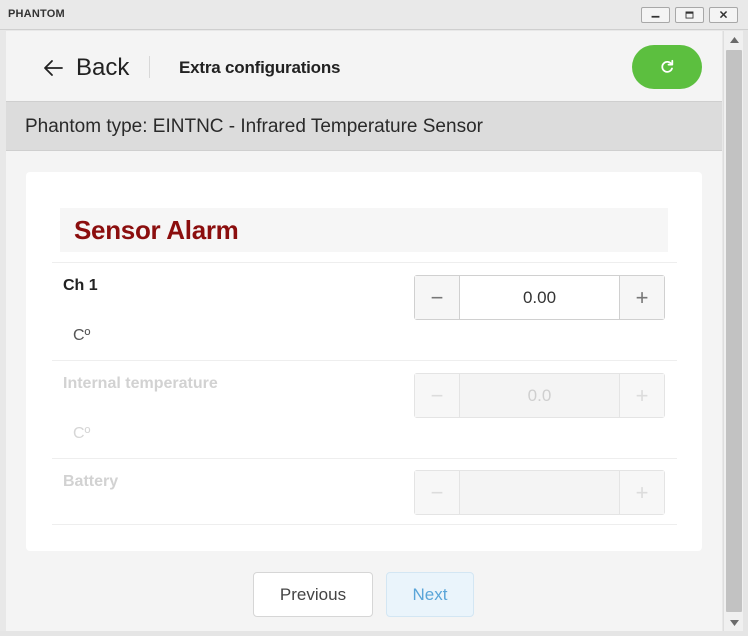 The image size is (748, 636). Describe the element at coordinates (364, 524) in the screenshot. I see `row-divider` at that location.